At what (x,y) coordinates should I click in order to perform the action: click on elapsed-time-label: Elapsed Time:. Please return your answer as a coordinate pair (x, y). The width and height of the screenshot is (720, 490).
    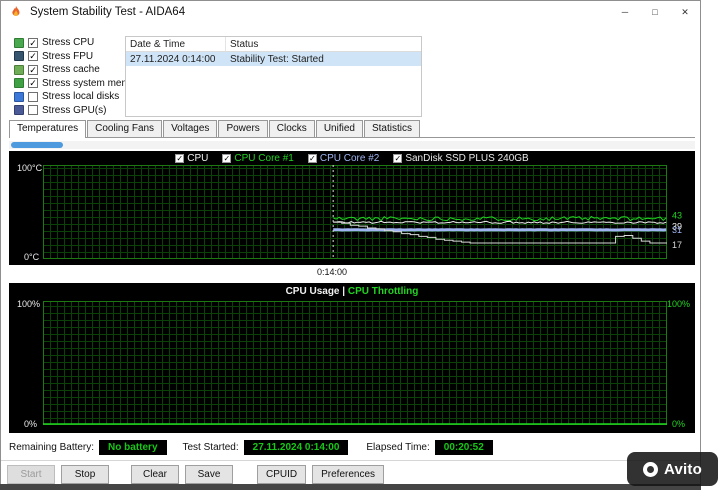
    Looking at the image, I should click on (398, 447).